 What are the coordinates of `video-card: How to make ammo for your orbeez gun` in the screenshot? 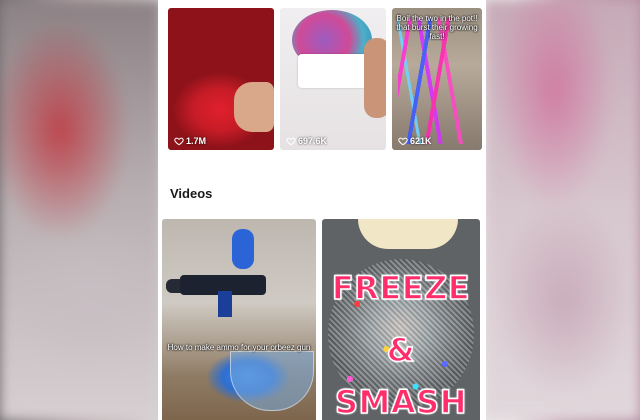 It's located at (239, 319).